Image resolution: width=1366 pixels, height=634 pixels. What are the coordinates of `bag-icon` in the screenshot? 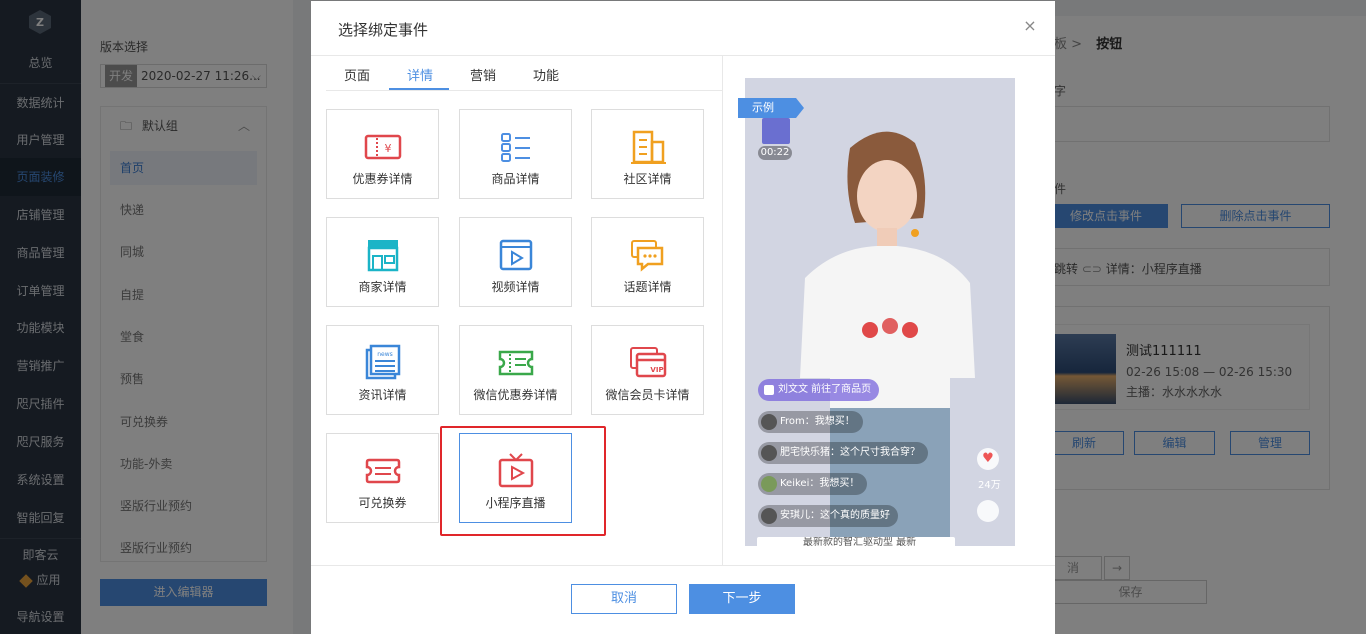 It's located at (769, 390).